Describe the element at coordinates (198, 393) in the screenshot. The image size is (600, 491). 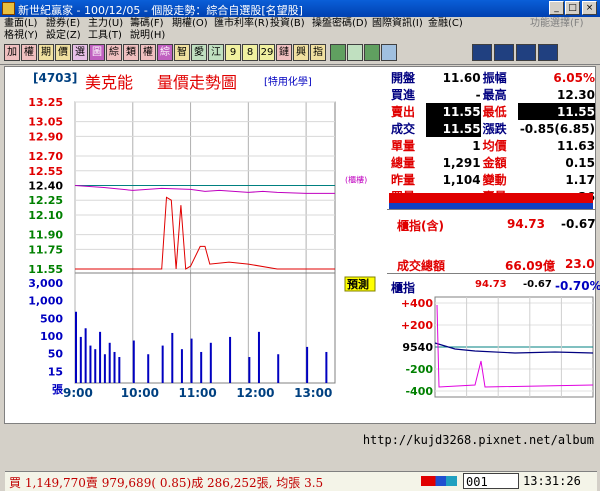
I see `x-tick-label: 11:00` at that location.